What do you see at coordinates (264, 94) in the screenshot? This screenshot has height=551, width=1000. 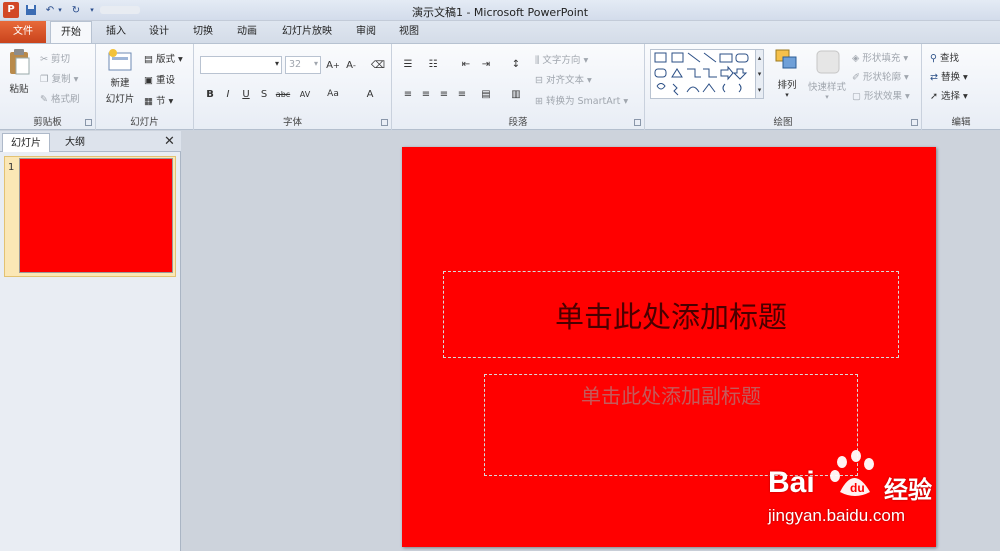 I see `shadow-icon: S` at bounding box center [264, 94].